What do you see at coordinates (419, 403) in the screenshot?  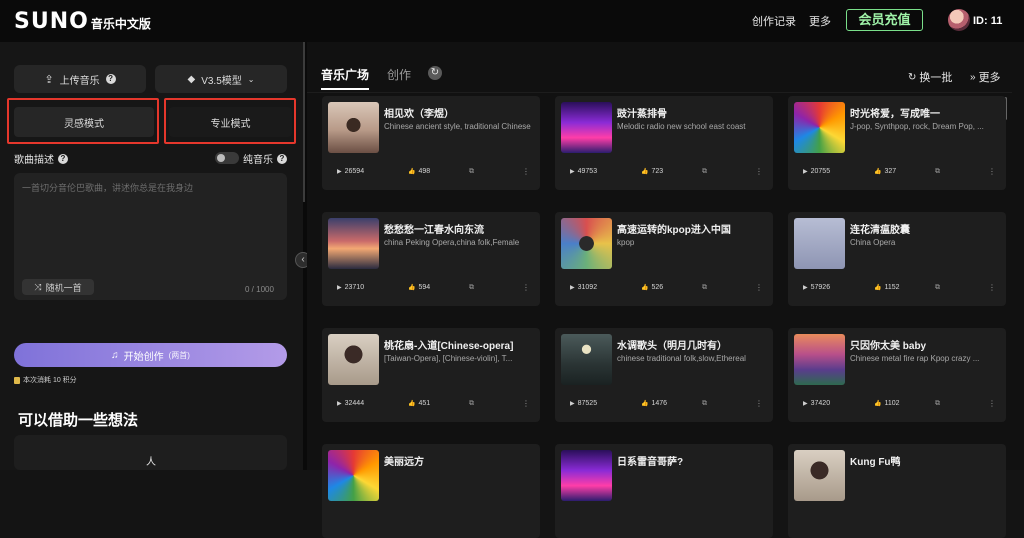 I see `like-count: 👍 451` at bounding box center [419, 403].